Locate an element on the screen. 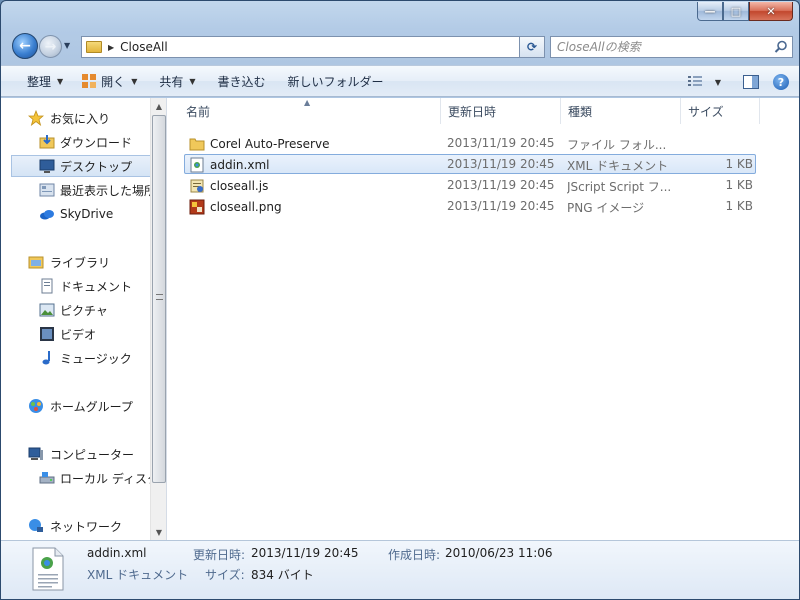 This screenshot has height=600, width=800. details-filename: addin.xml is located at coordinates (117, 553).